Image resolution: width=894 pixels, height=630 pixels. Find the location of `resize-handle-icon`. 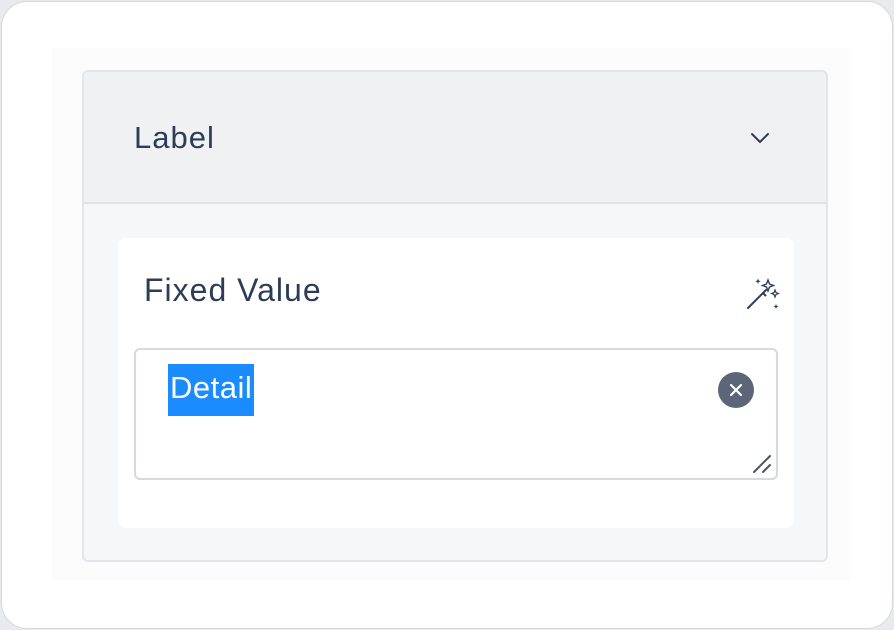

resize-handle-icon is located at coordinates (761, 463).